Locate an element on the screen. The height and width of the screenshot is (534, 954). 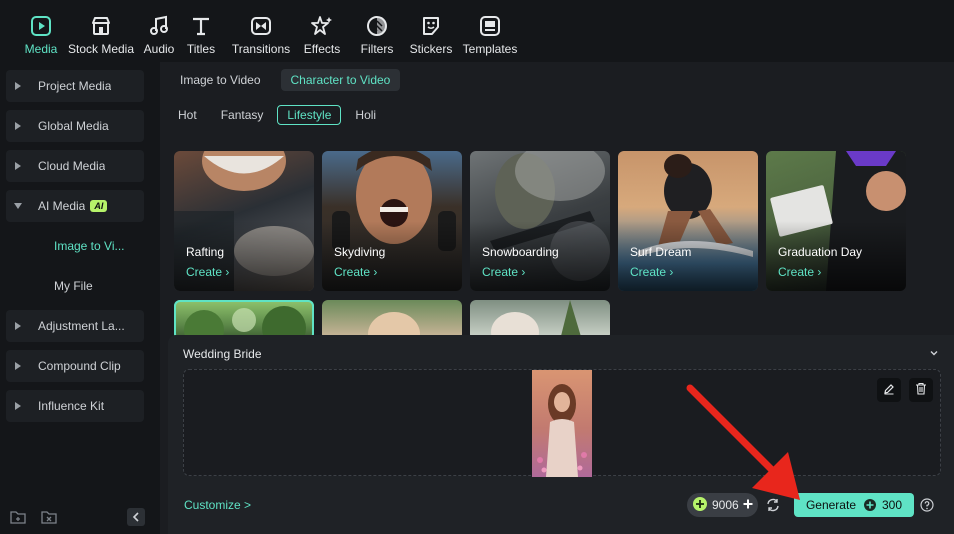
template-card-surf-dream: Surf Dream Create › is located at coordinates (688, 221).